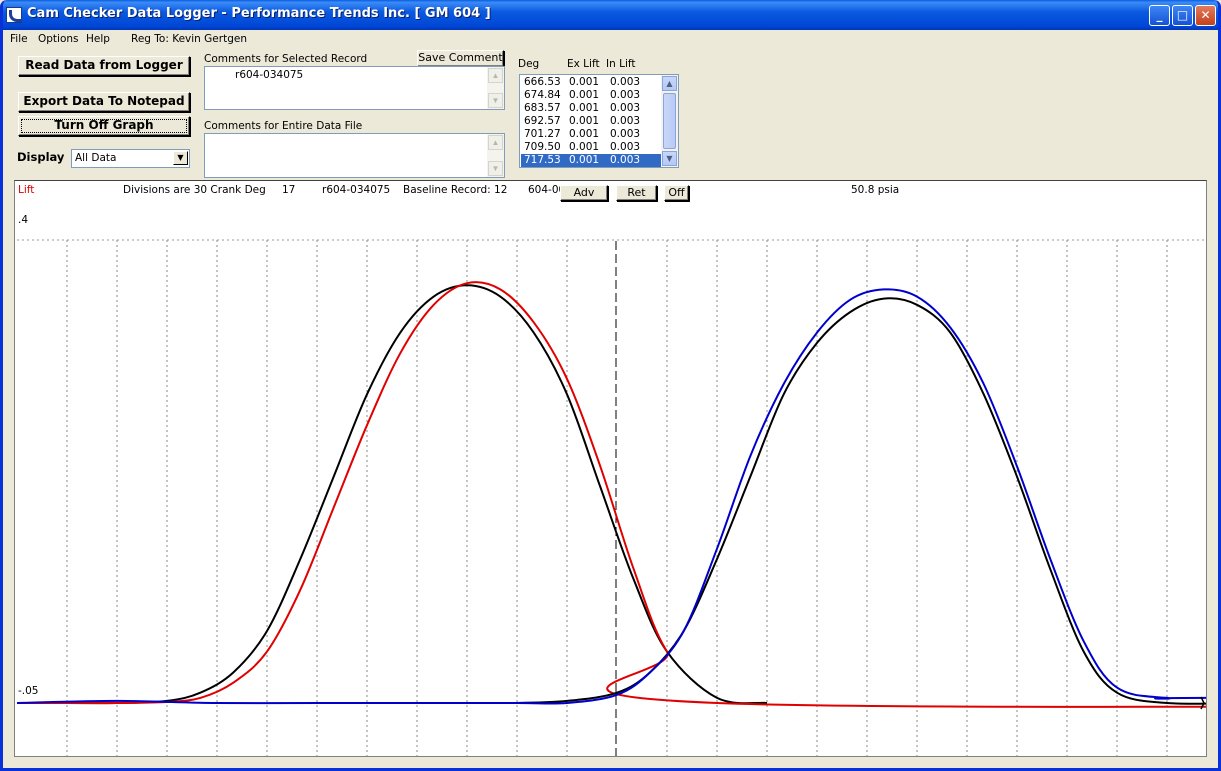 The height and width of the screenshot is (771, 1221). What do you see at coordinates (542, 82) in the screenshot?
I see `deg-cell: 666.53` at bounding box center [542, 82].